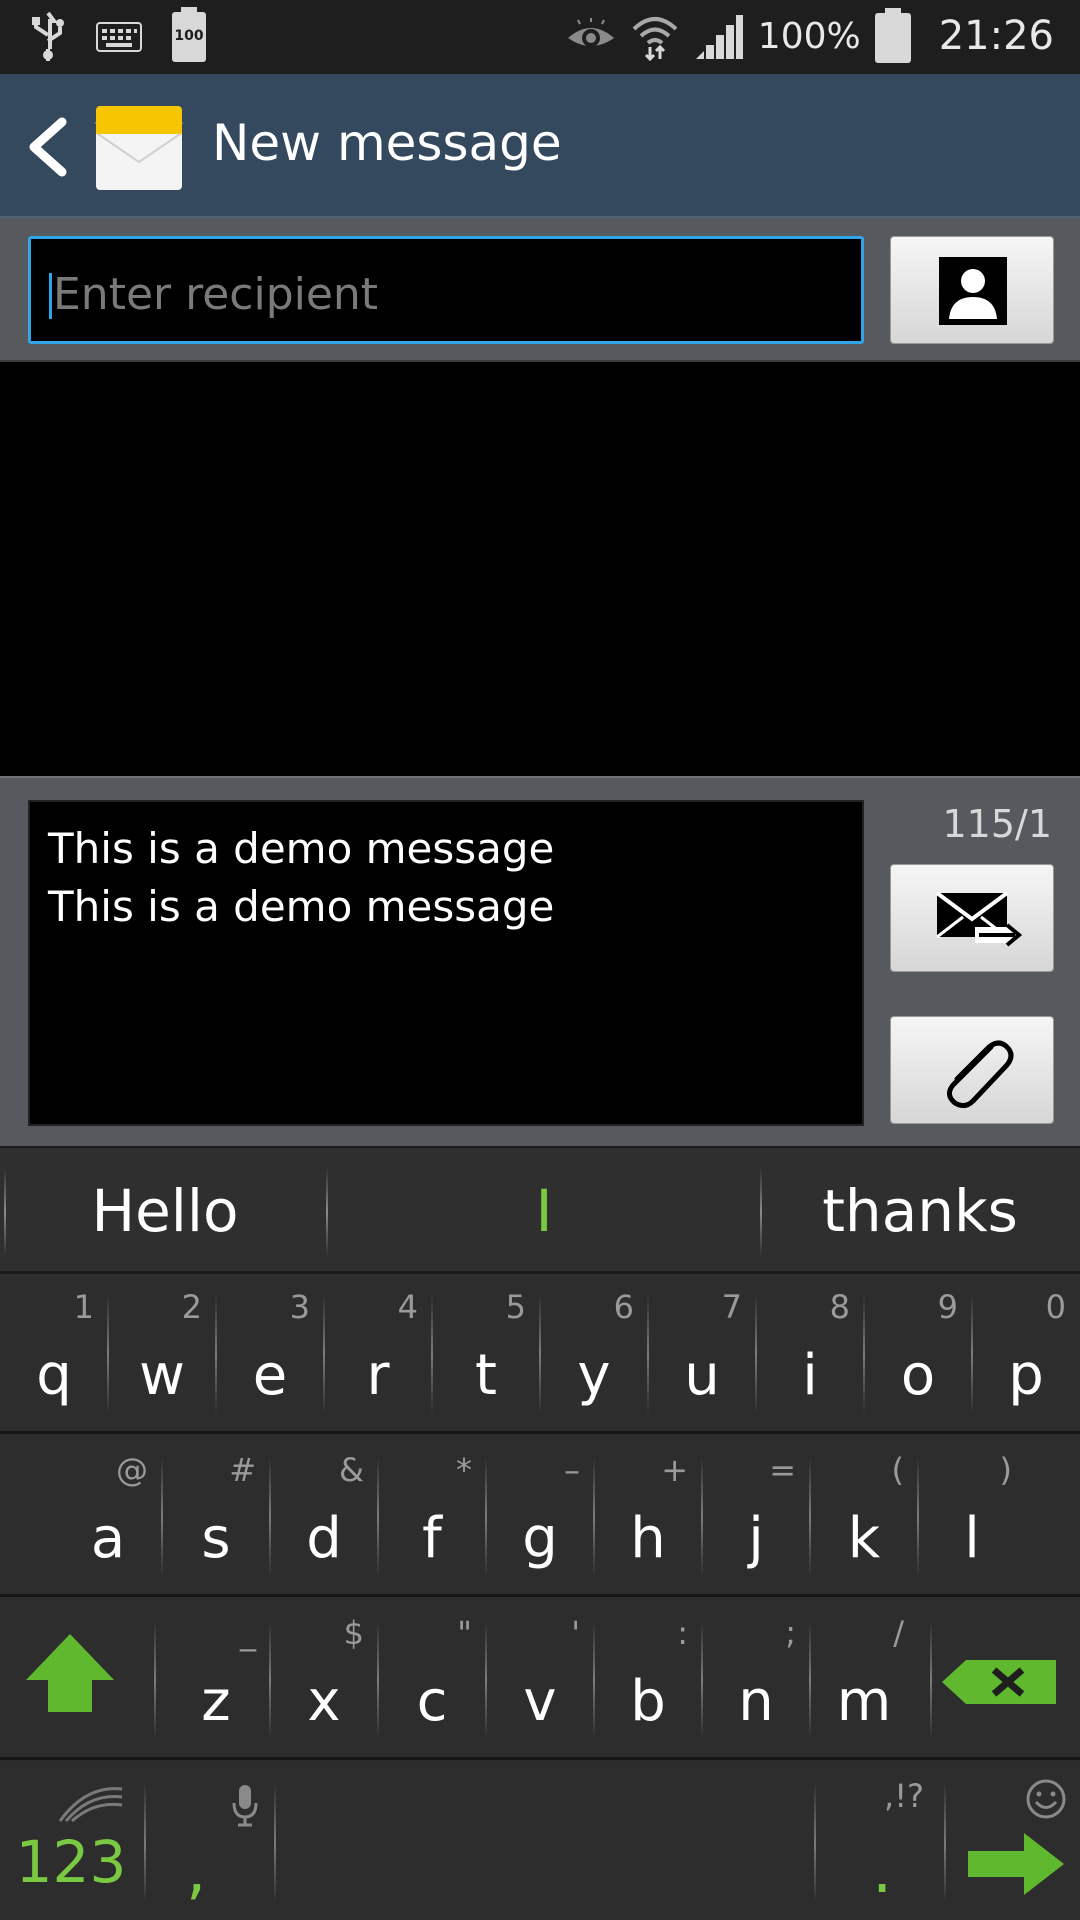 The height and width of the screenshot is (1920, 1080). What do you see at coordinates (540, 37) in the screenshot?
I see `status-bar: 100 100% 21:26` at bounding box center [540, 37].